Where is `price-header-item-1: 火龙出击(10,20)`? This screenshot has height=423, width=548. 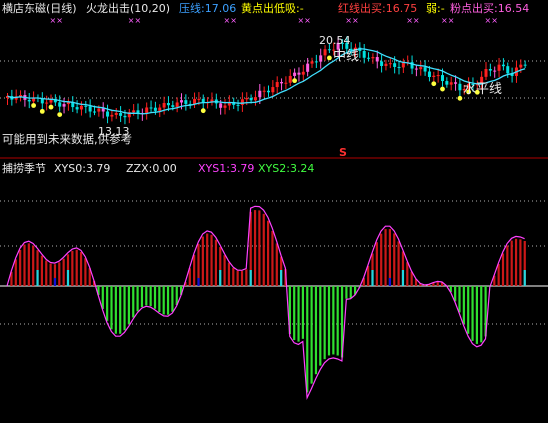 price-header-item-1: 火龙出击(10,20) is located at coordinates (128, 8).